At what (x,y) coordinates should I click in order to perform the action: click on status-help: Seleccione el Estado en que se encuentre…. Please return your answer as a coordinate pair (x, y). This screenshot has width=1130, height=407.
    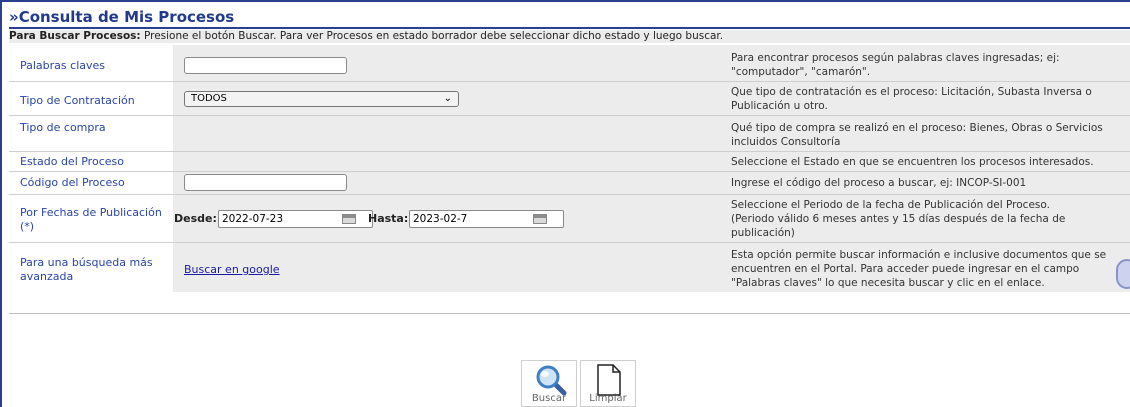
    Looking at the image, I should click on (912, 162).